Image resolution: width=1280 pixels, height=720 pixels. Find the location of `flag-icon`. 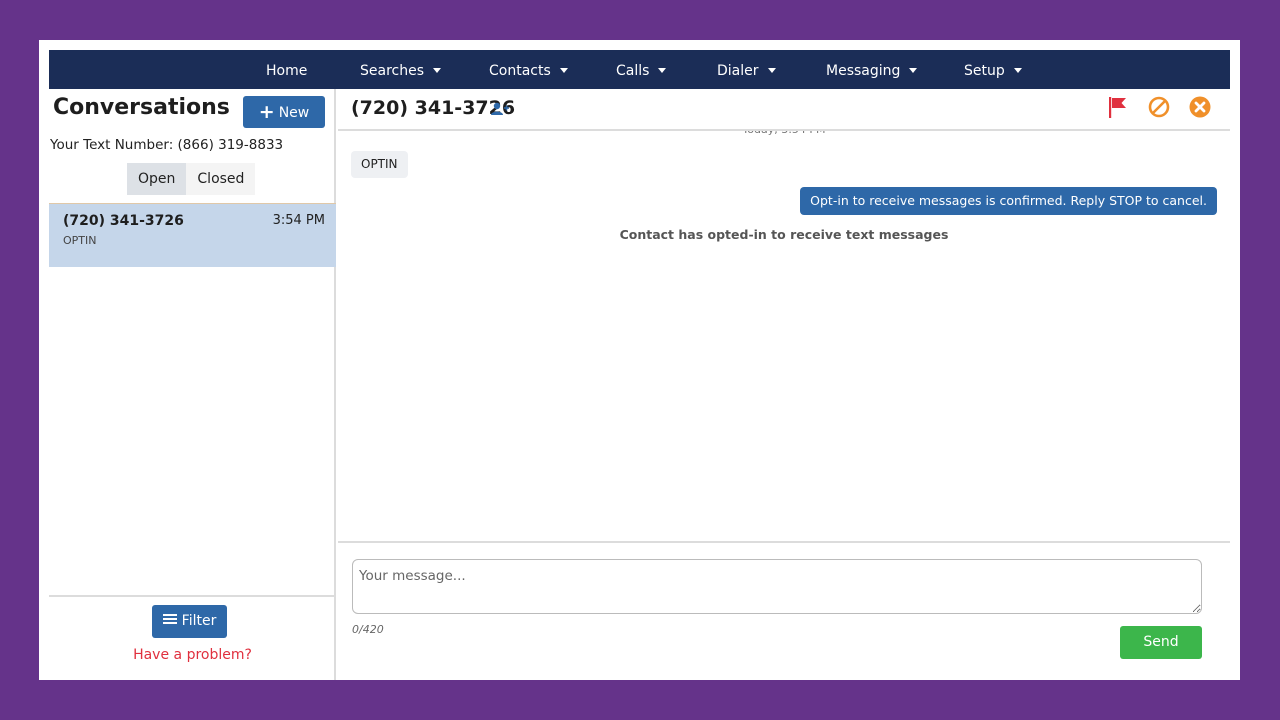

flag-icon is located at coordinates (1118, 109).